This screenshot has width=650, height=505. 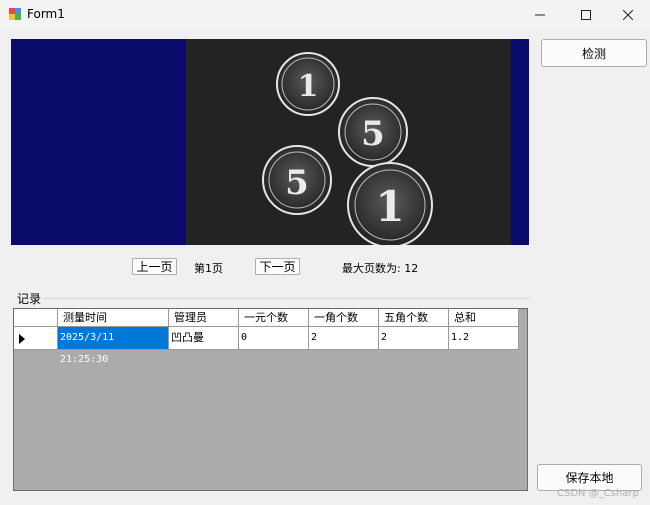 I want to click on watermark: CSDN @_Csharp, so click(x=598, y=493).